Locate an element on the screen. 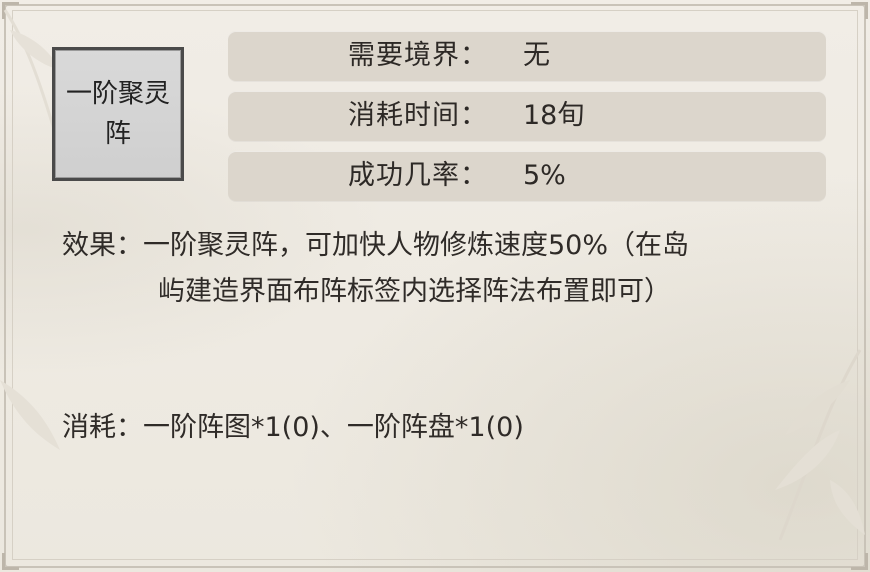 This screenshot has height=572, width=870. effect-description-continued: 屿建造界面布阵标签内选择阵法布置即可） is located at coordinates (414, 292).